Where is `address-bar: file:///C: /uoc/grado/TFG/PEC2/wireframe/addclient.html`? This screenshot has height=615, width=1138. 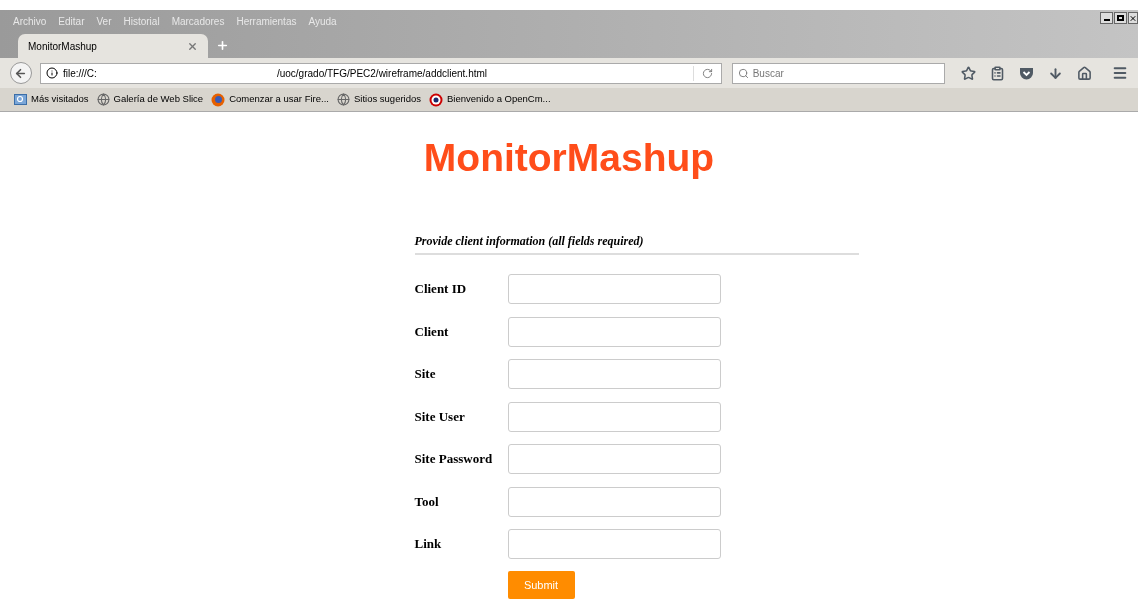 address-bar: file:///C: /uoc/grado/TFG/PEC2/wireframe/addclient.html is located at coordinates (380, 73).